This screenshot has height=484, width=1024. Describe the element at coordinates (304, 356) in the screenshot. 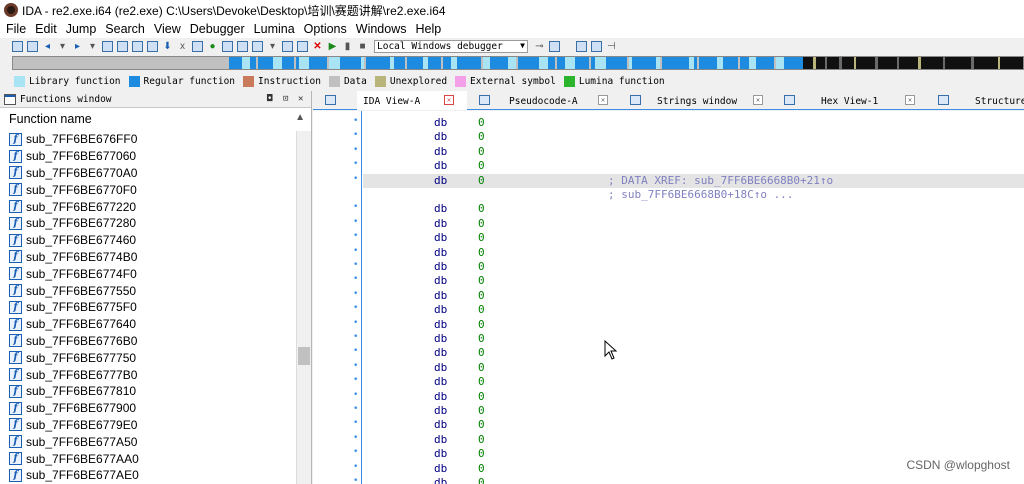

I see `scrollbar-thumb` at that location.